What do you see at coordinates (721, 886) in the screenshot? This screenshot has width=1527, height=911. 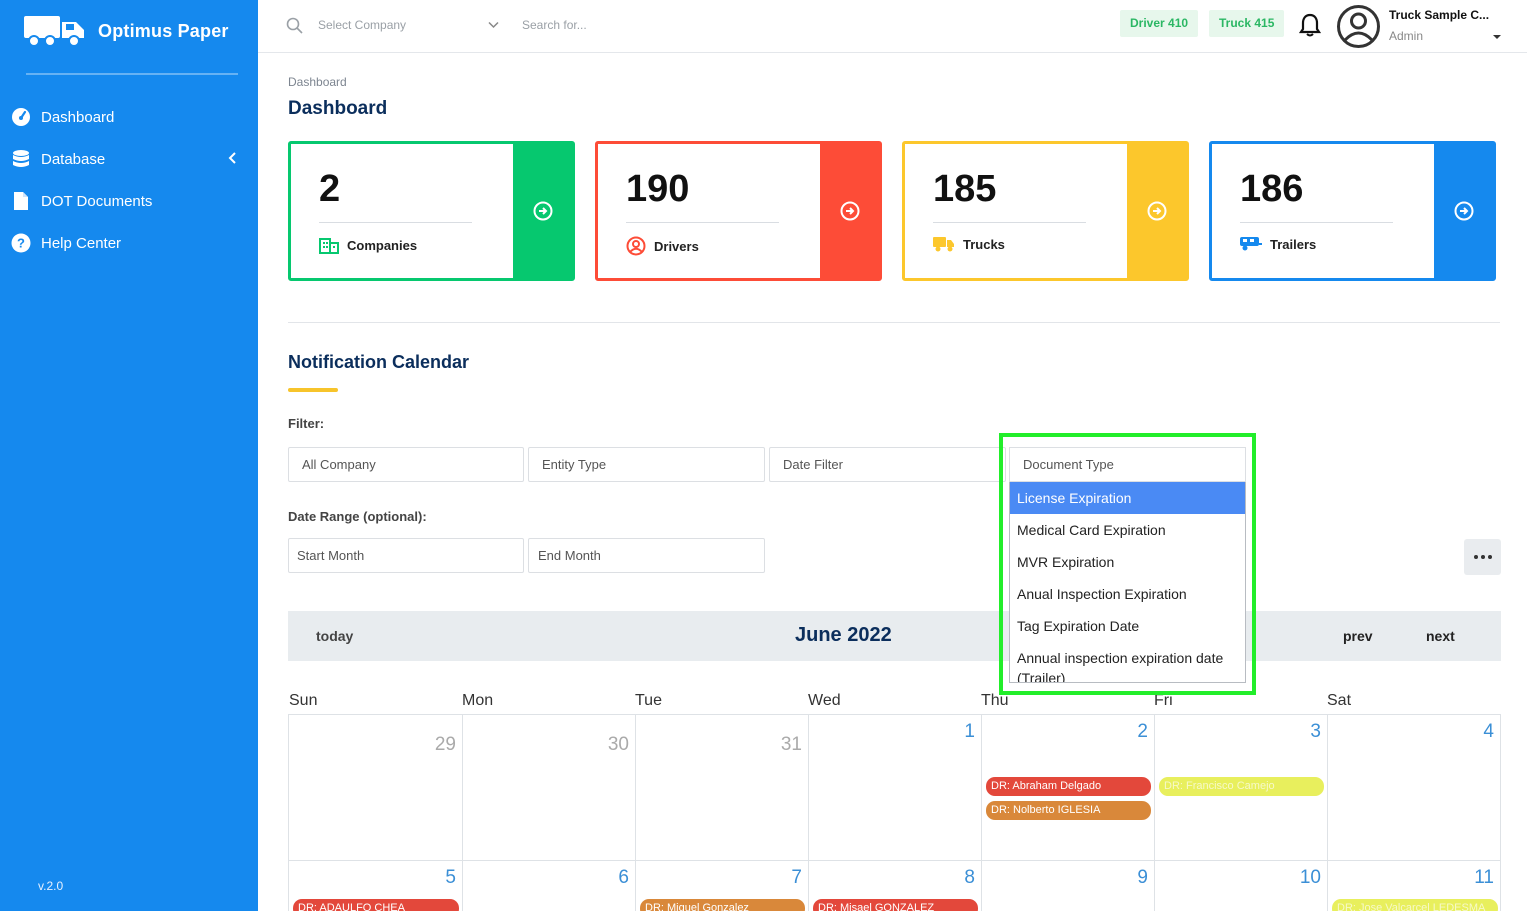 I see `calendar-day-cell: 7 DR: Miguel Gonzalez` at bounding box center [721, 886].